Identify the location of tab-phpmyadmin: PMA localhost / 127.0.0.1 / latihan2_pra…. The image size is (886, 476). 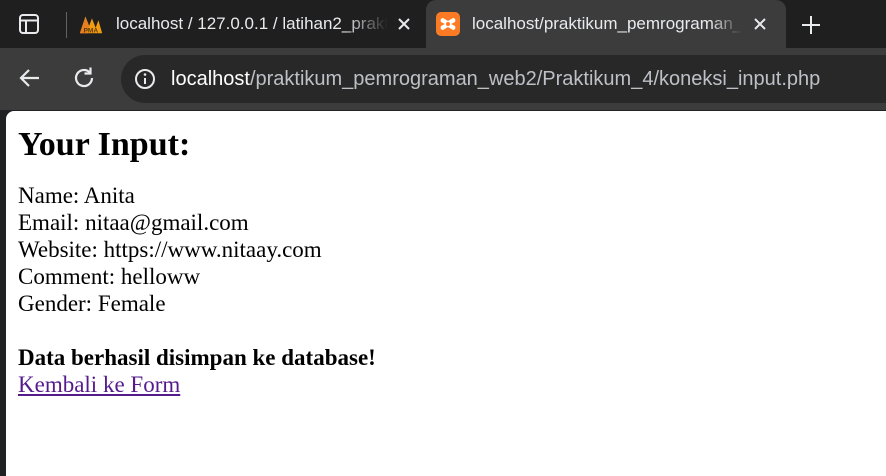
(248, 24).